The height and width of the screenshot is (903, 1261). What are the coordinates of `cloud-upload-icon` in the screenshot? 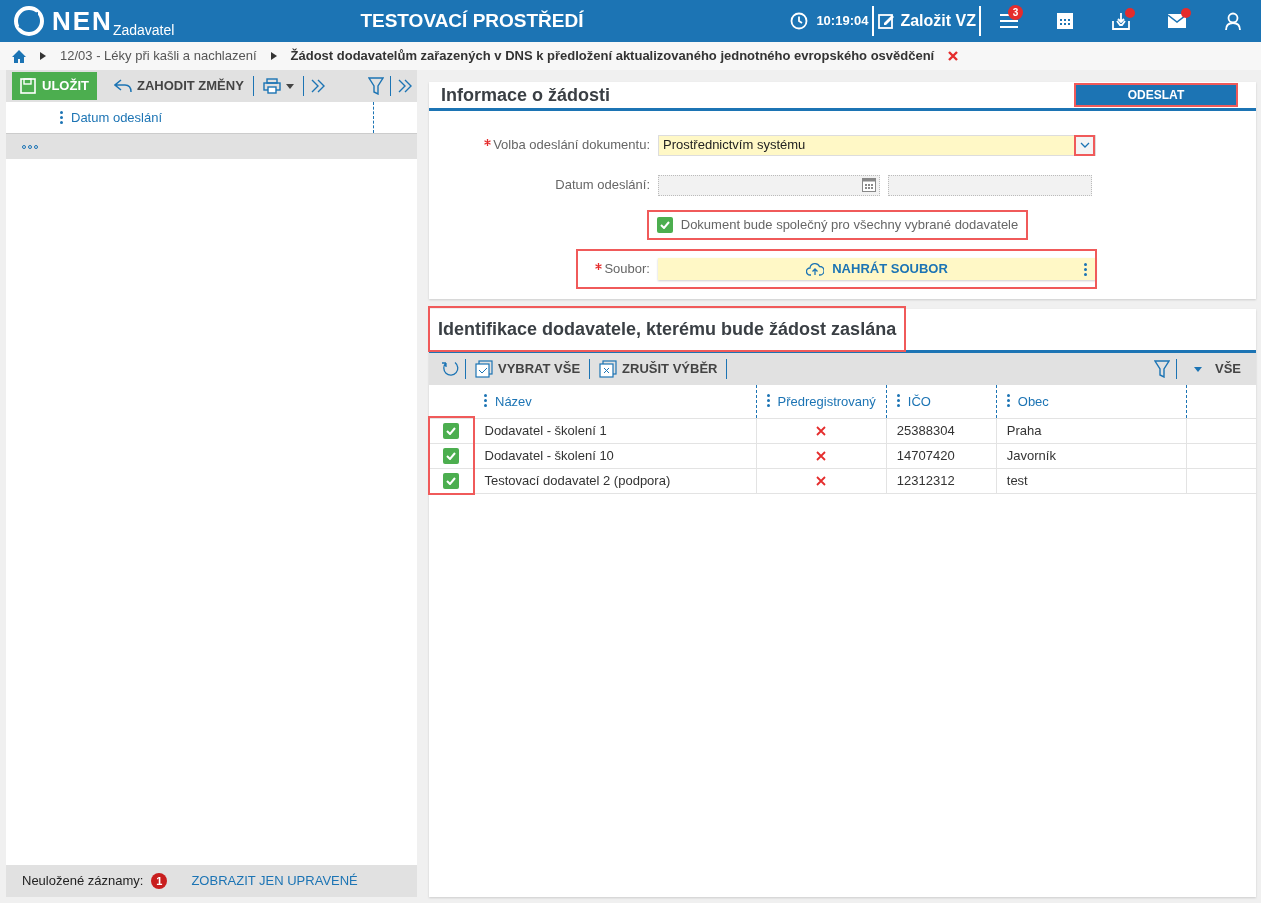 It's located at (815, 269).